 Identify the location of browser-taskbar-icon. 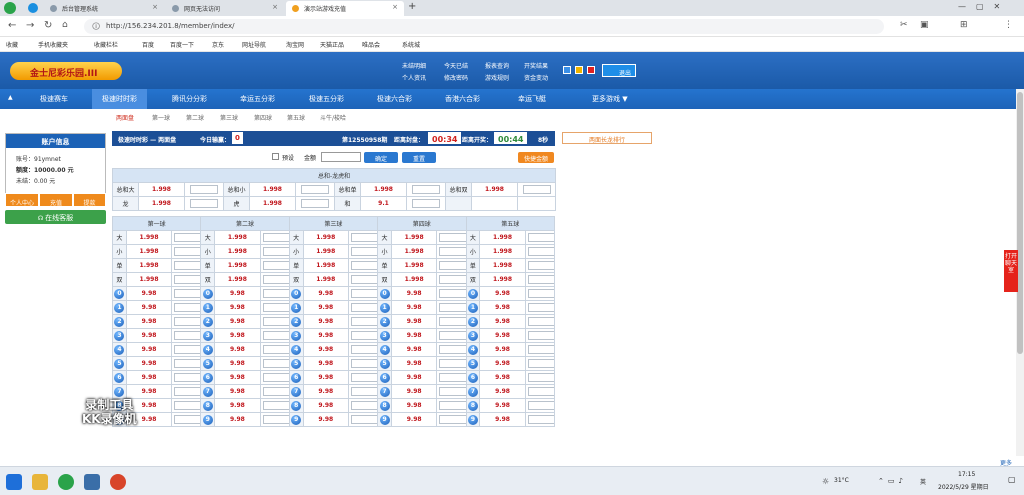
(66, 482).